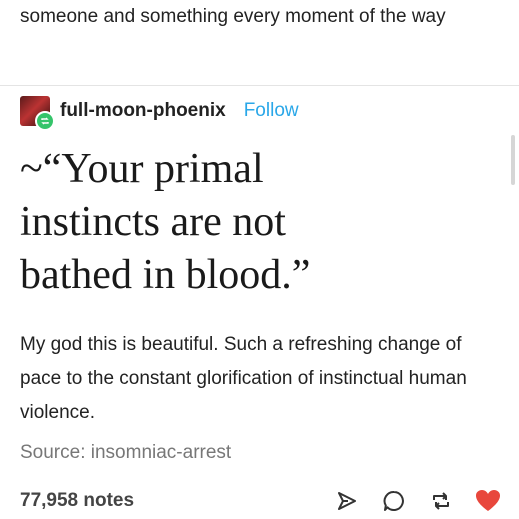 This screenshot has width=519, height=519. I want to click on username-link: full-moon-phoenix, so click(143, 111).